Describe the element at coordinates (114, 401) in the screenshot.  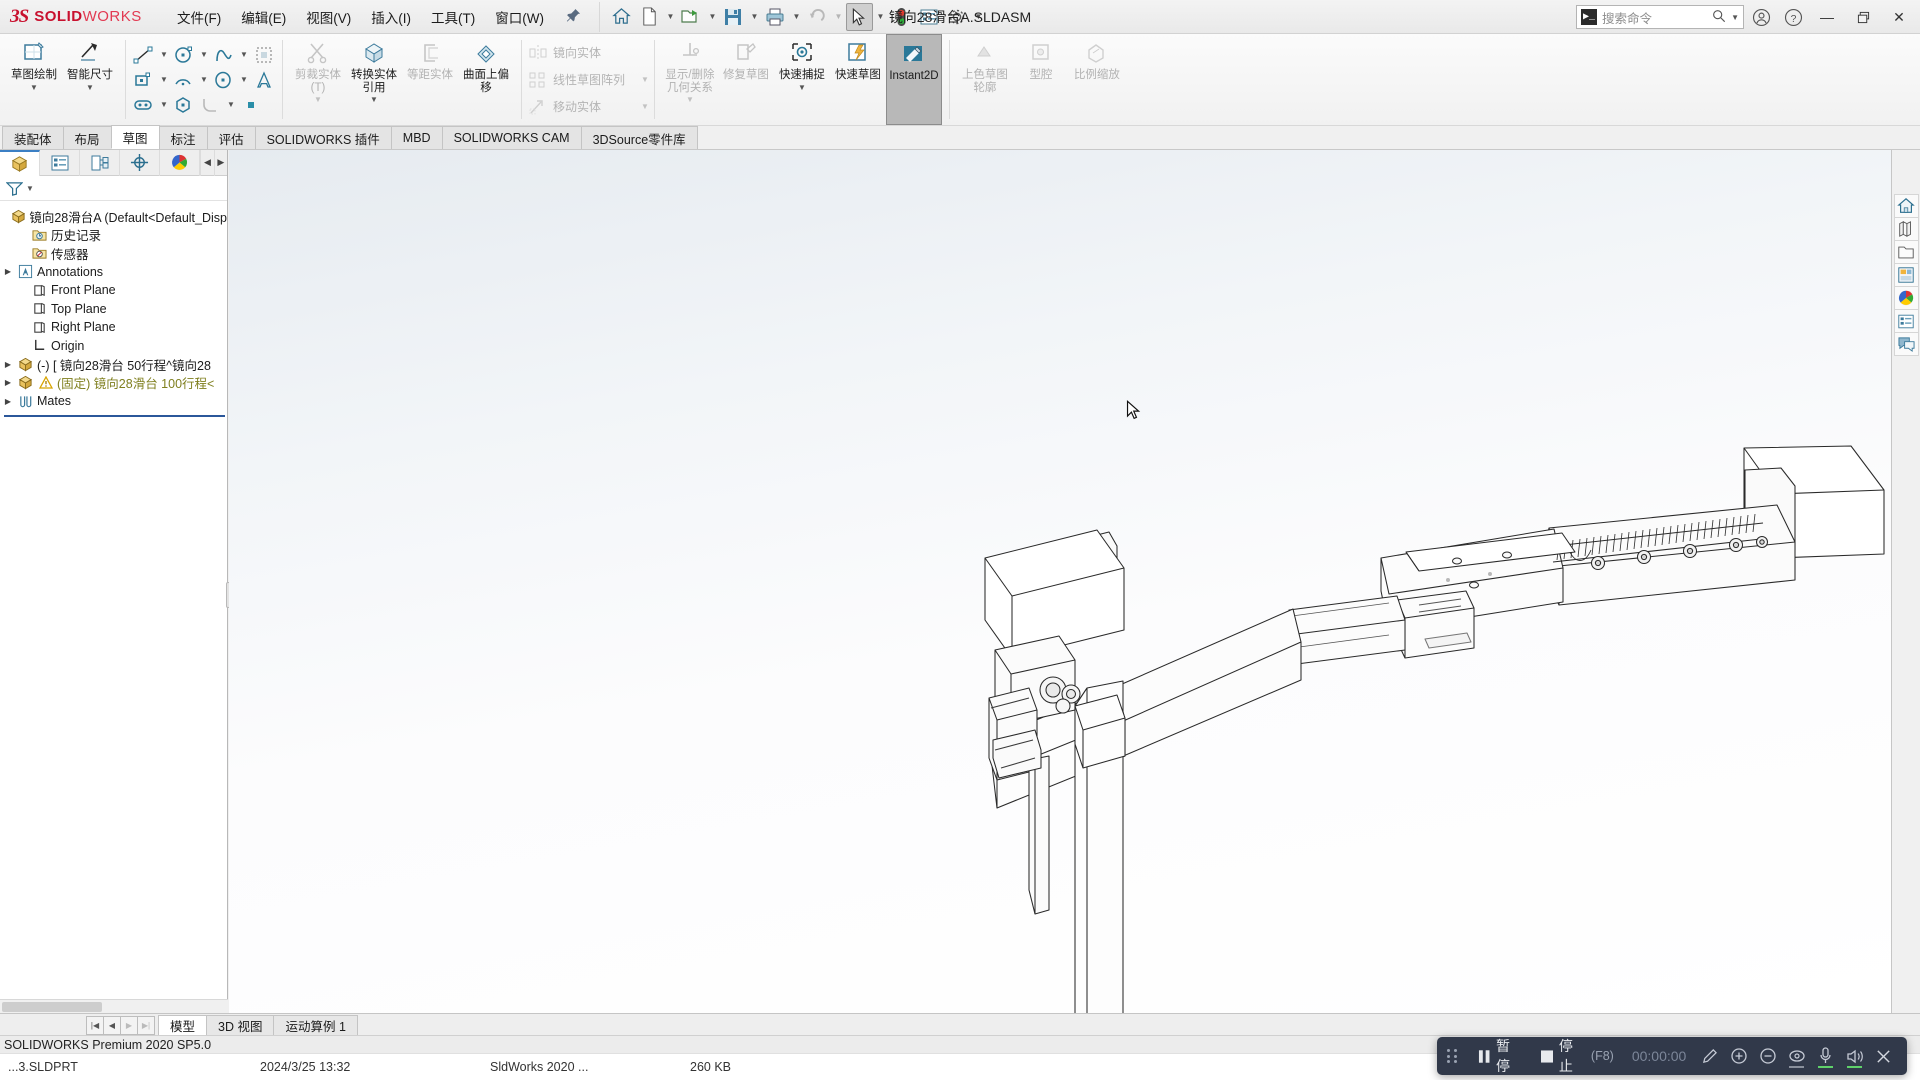
I see `tree-node-mates: ▶ Mates` at that location.